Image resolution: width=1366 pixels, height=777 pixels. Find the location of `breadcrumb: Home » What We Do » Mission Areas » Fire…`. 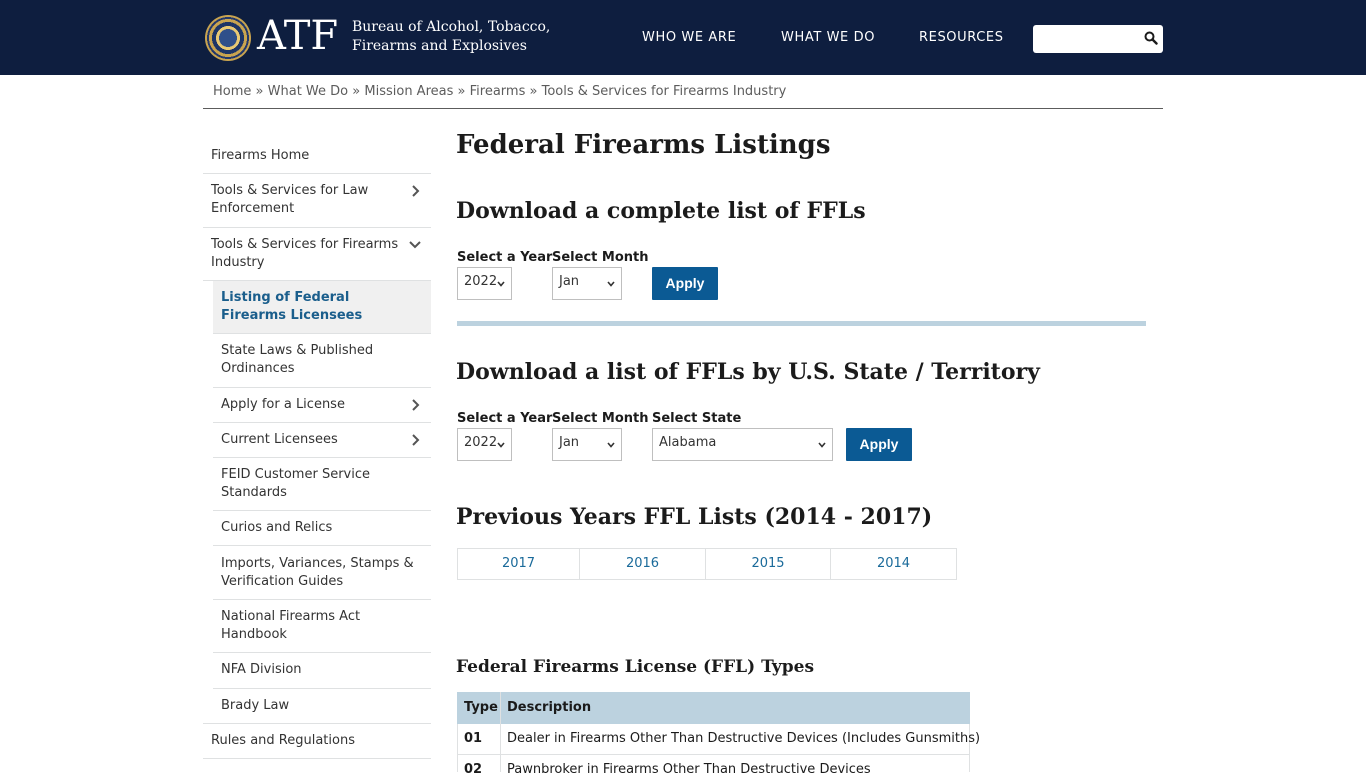

breadcrumb: Home » What We Do » Mission Areas » Fire… is located at coordinates (499, 91).